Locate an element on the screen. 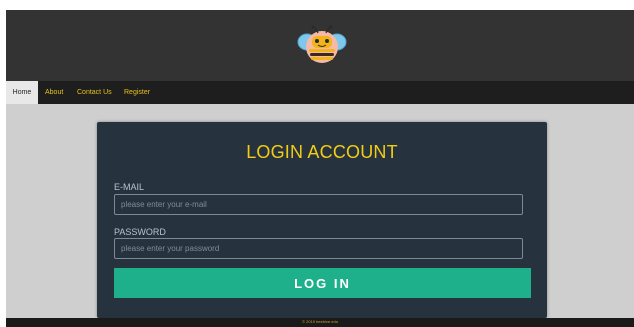  email-input is located at coordinates (318, 204).